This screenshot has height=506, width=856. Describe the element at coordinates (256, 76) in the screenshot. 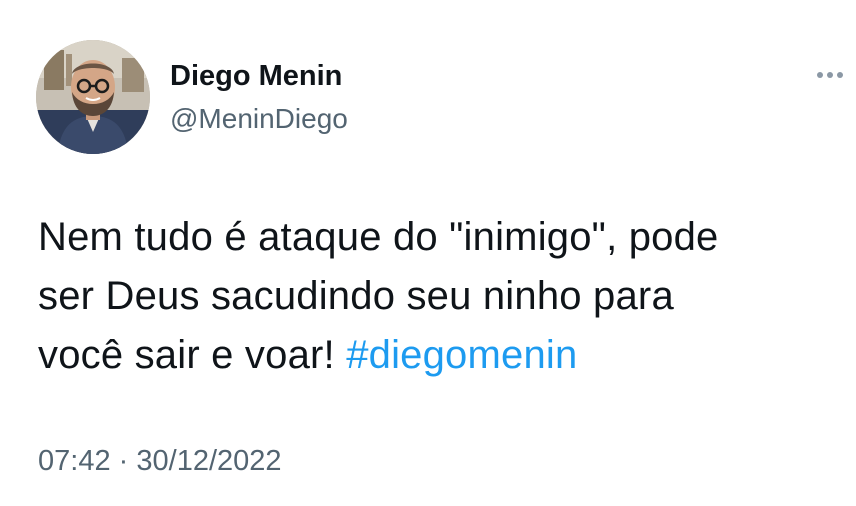

I see `author-display-name: Diego Menin` at that location.